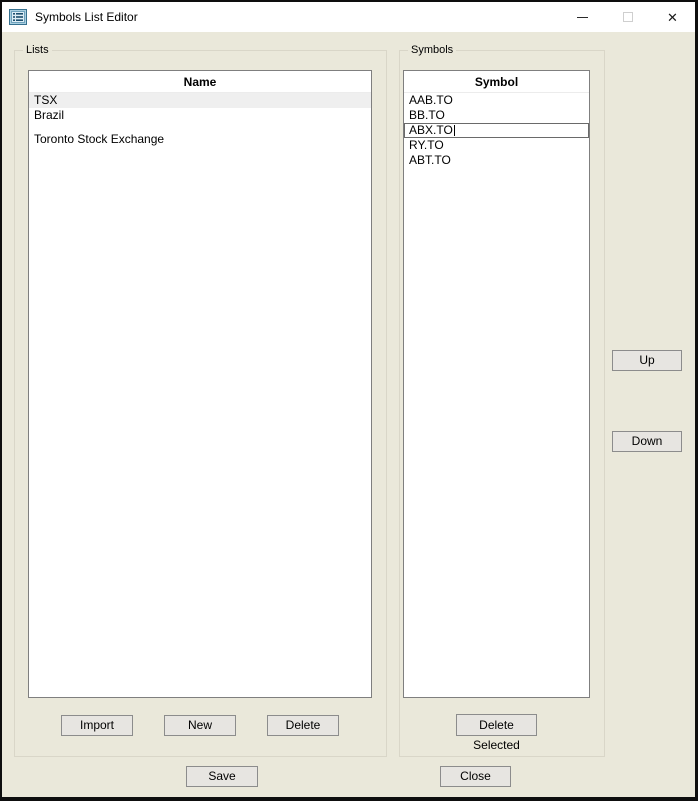  What do you see at coordinates (200, 139) in the screenshot?
I see `list-row-toronto-stock-exchange: Toronto Stock Exchange` at bounding box center [200, 139].